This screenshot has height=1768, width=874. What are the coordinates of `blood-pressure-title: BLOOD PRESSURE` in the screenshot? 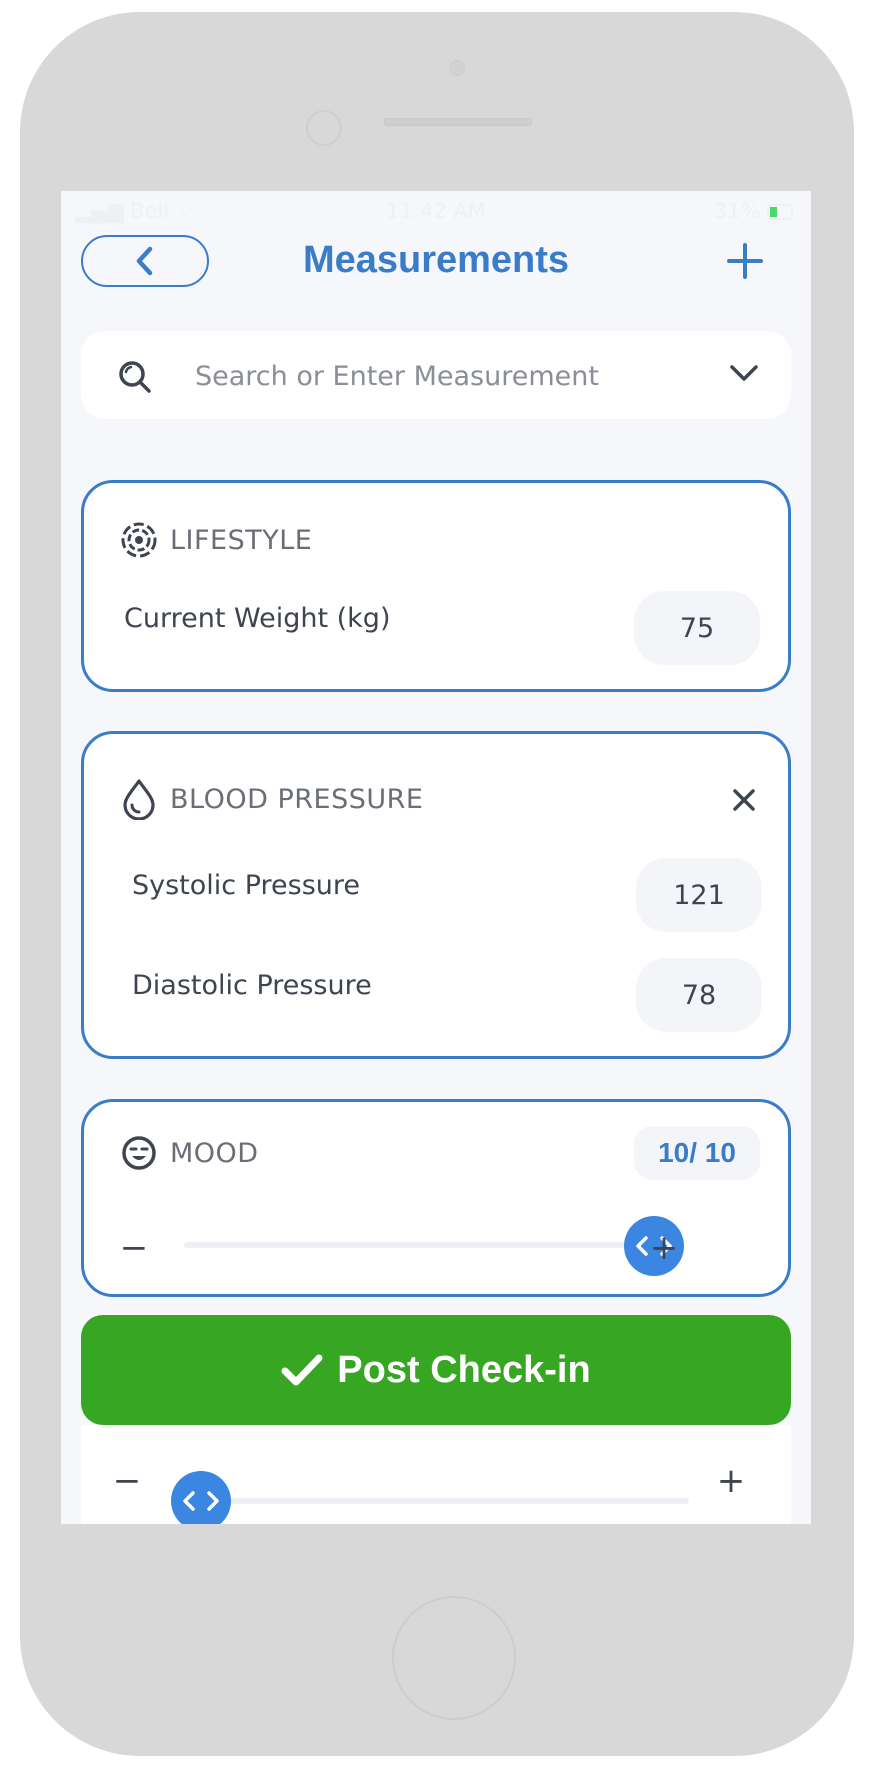 It's located at (297, 799).